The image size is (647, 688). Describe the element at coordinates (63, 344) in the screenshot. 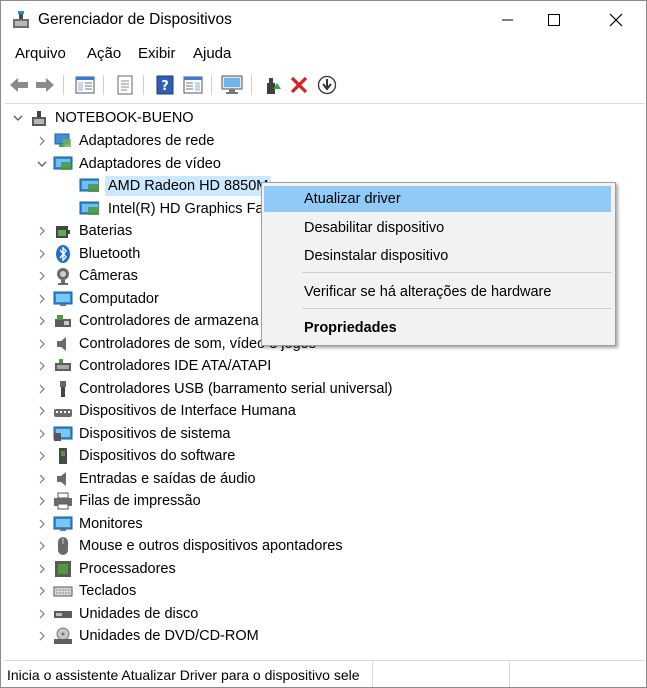

I see `speaker-icon` at that location.